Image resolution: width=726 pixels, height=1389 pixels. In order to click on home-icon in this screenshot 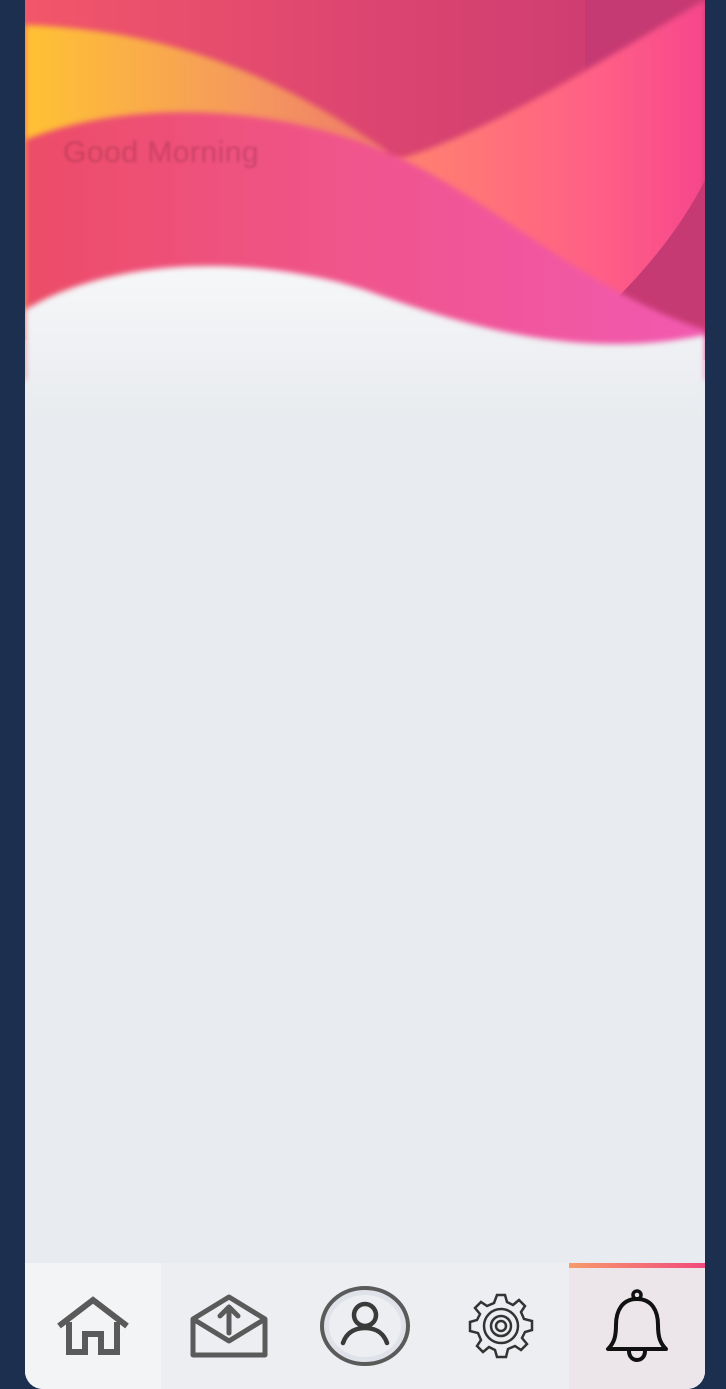, I will do `click(93, 1326)`.